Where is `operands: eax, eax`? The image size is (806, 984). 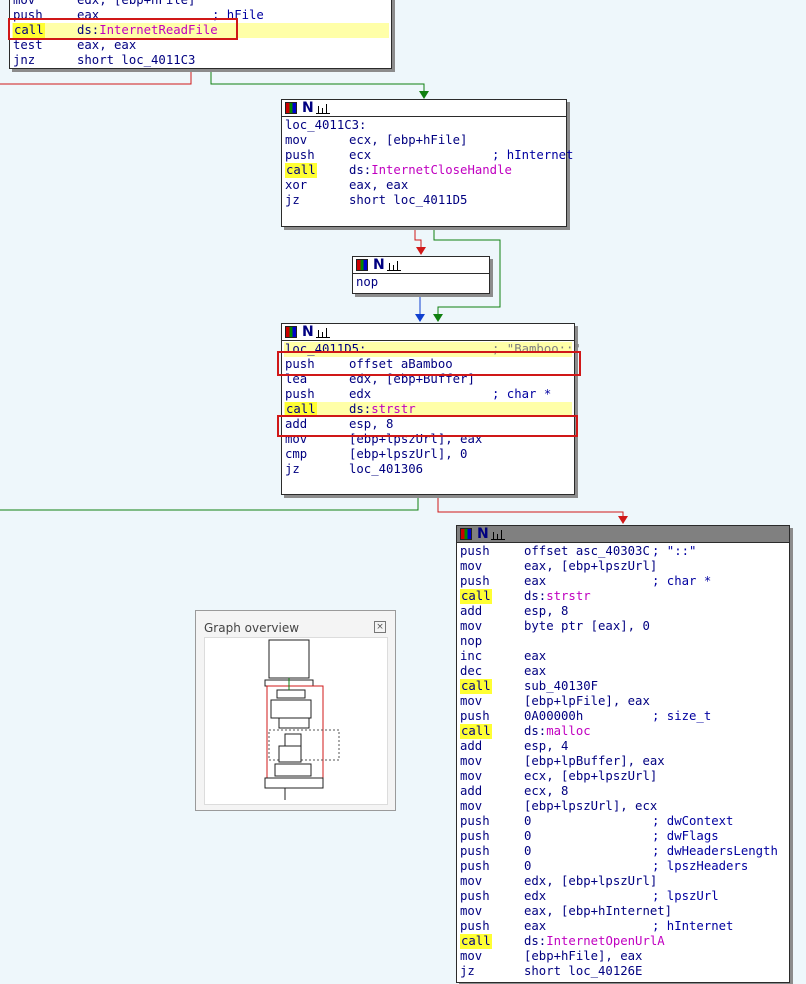
operands: eax, eax is located at coordinates (378, 185).